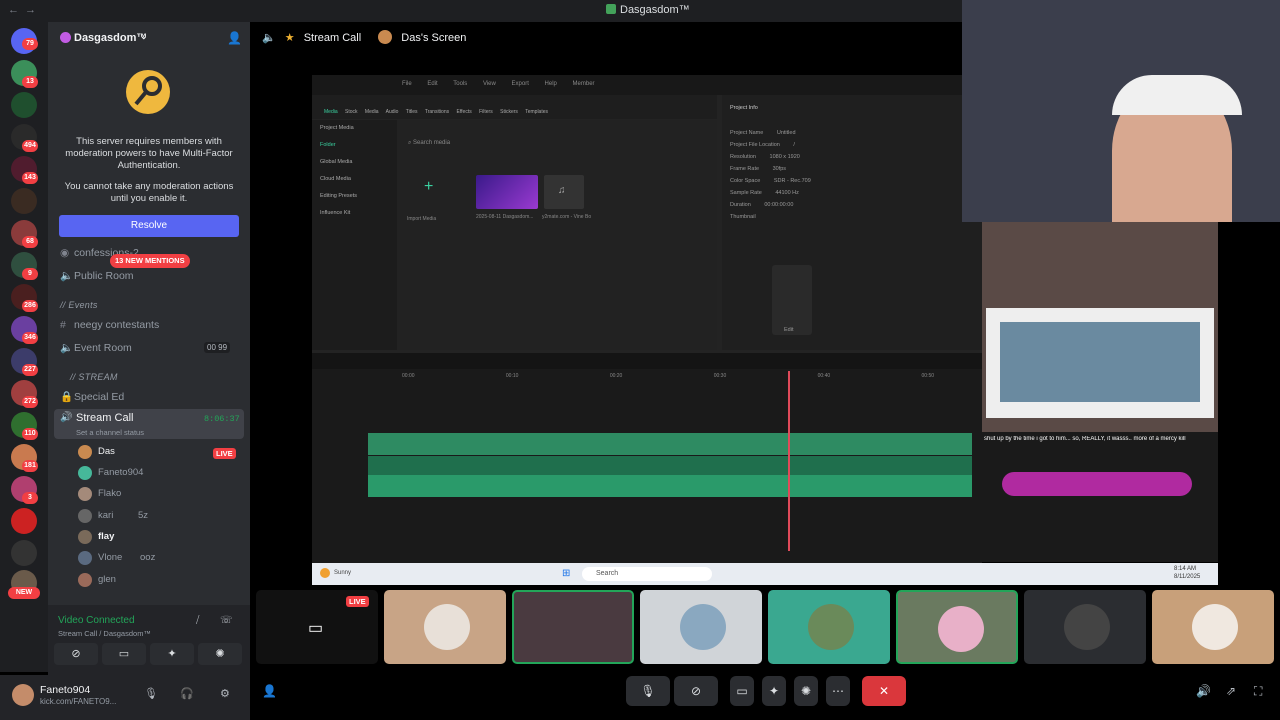 This screenshot has height=720, width=1280. What do you see at coordinates (1185, 569) in the screenshot?
I see `clock-time: 8:14 AM` at bounding box center [1185, 569].